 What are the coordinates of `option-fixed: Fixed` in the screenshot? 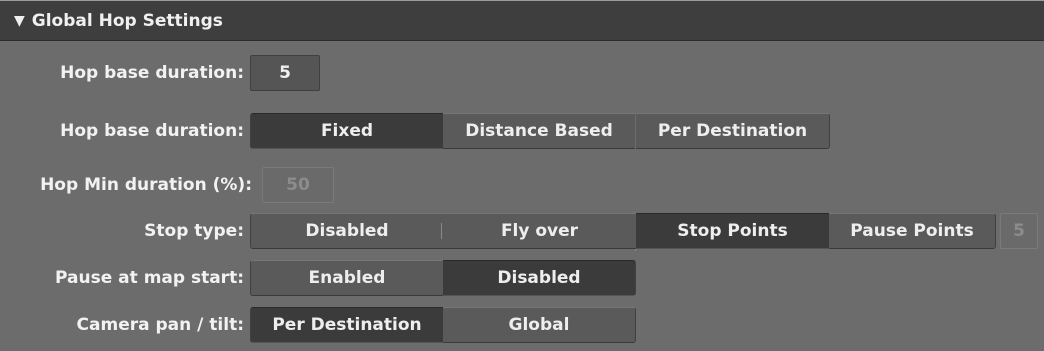 It's located at (346, 131).